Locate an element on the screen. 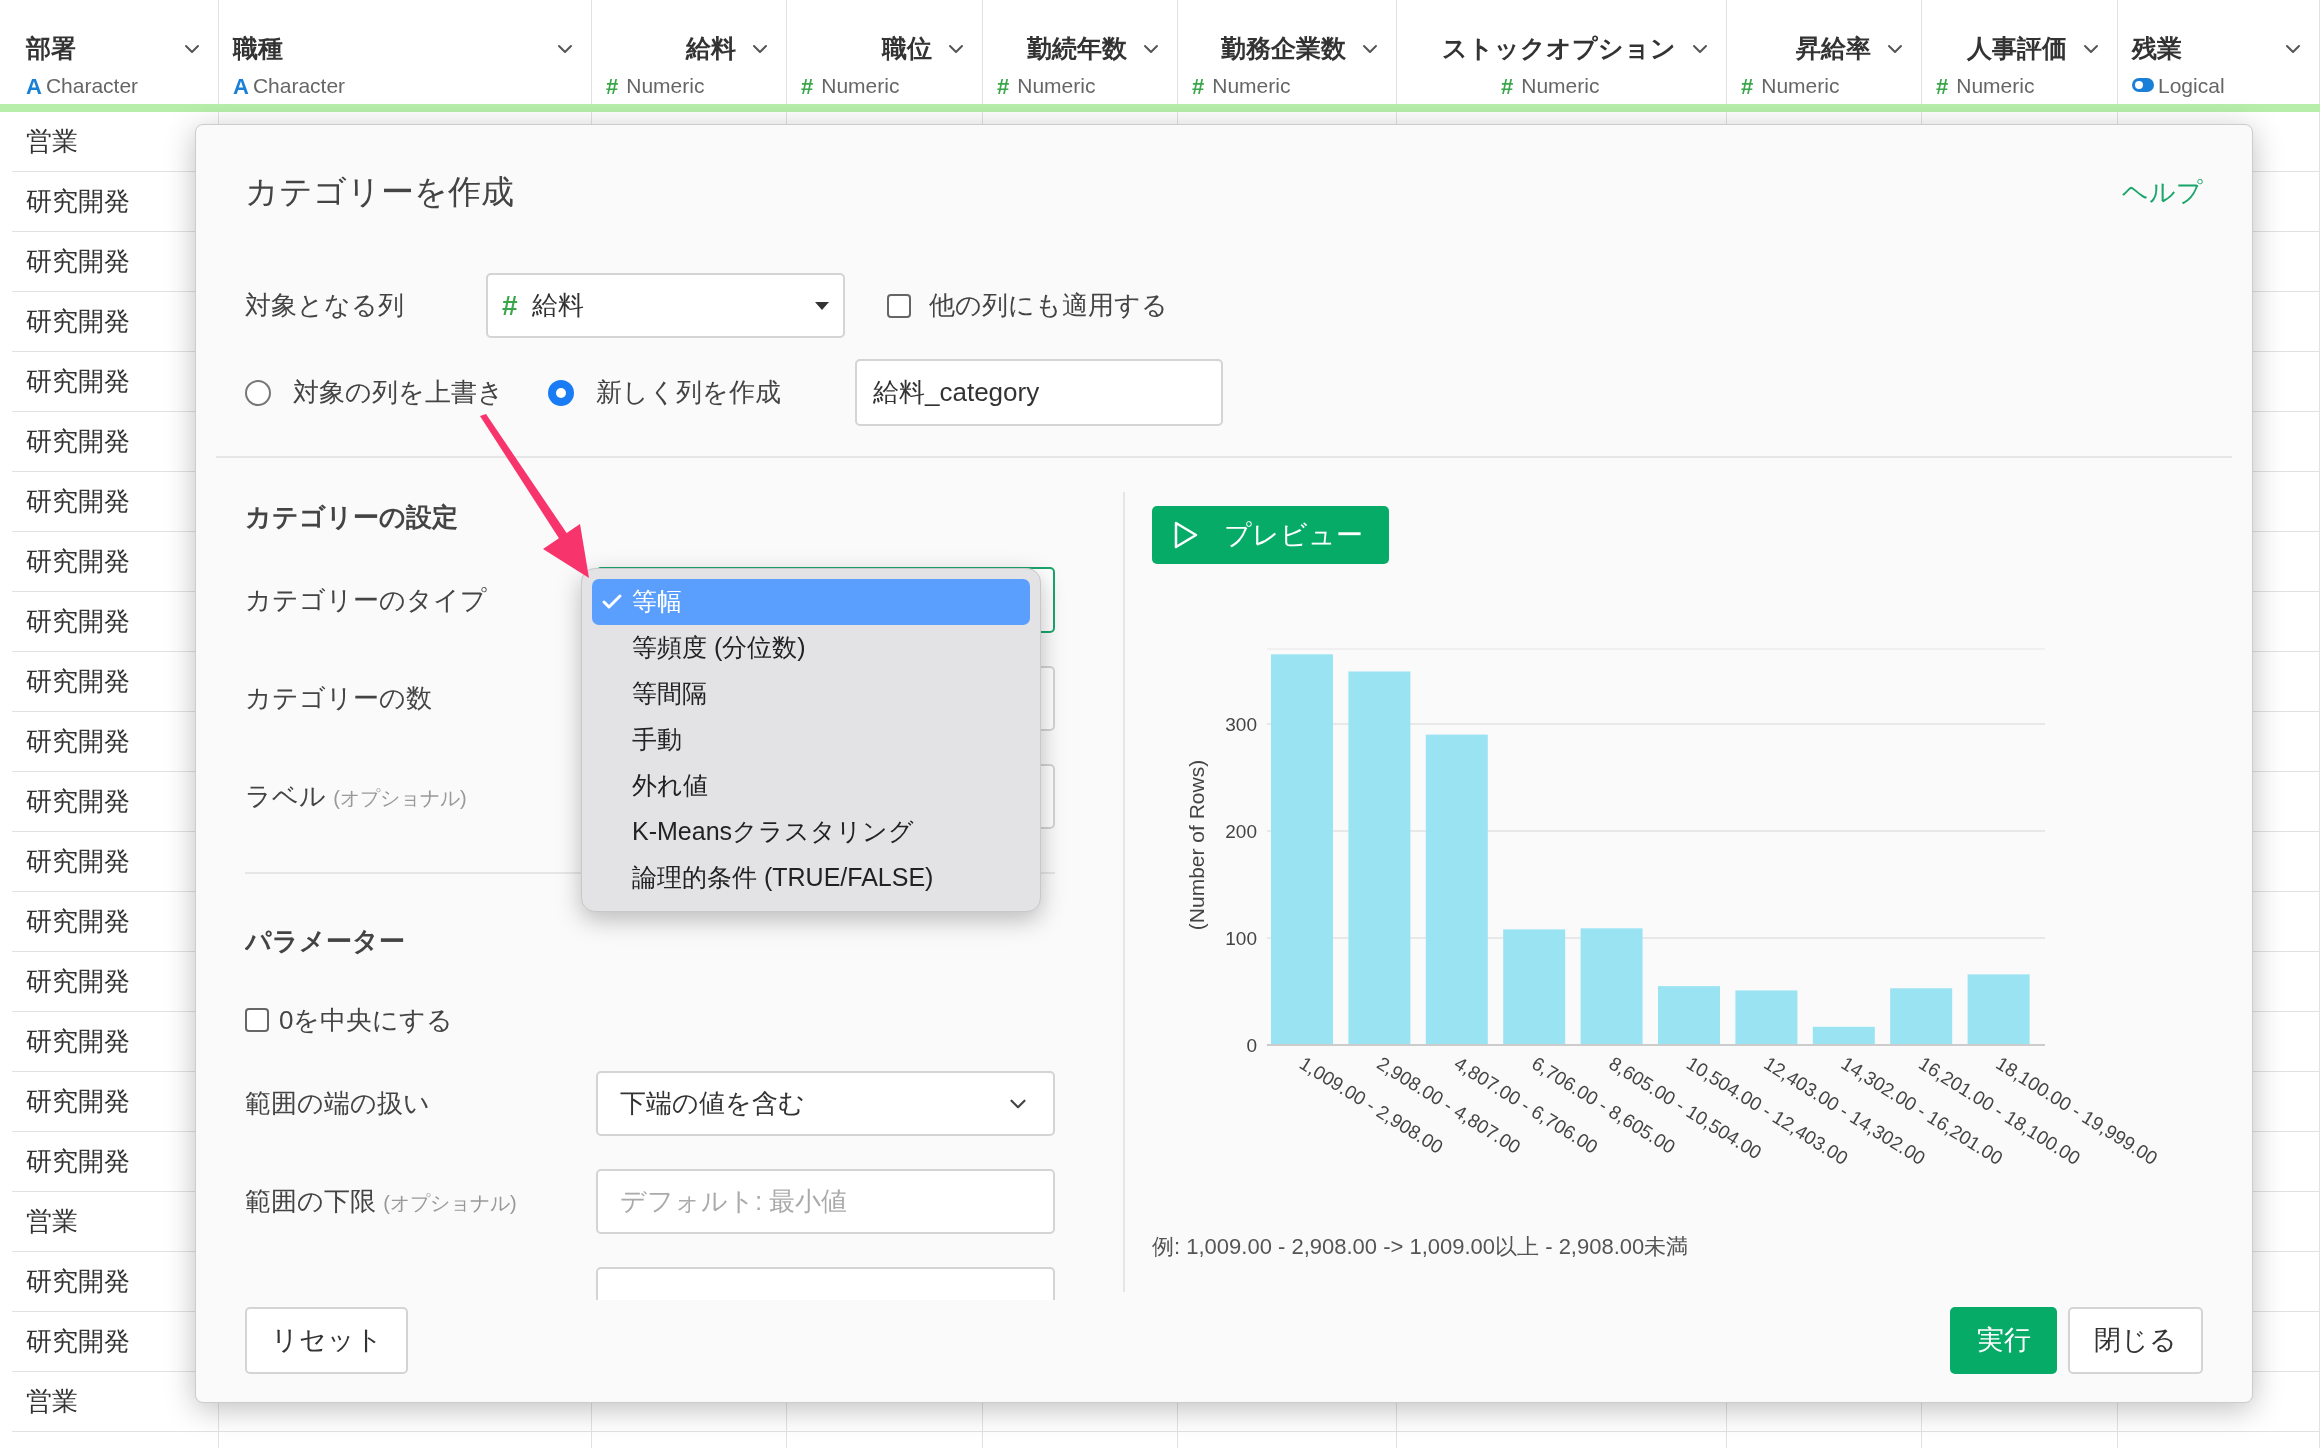  field-label: カテゴリーの数 is located at coordinates (339, 698).